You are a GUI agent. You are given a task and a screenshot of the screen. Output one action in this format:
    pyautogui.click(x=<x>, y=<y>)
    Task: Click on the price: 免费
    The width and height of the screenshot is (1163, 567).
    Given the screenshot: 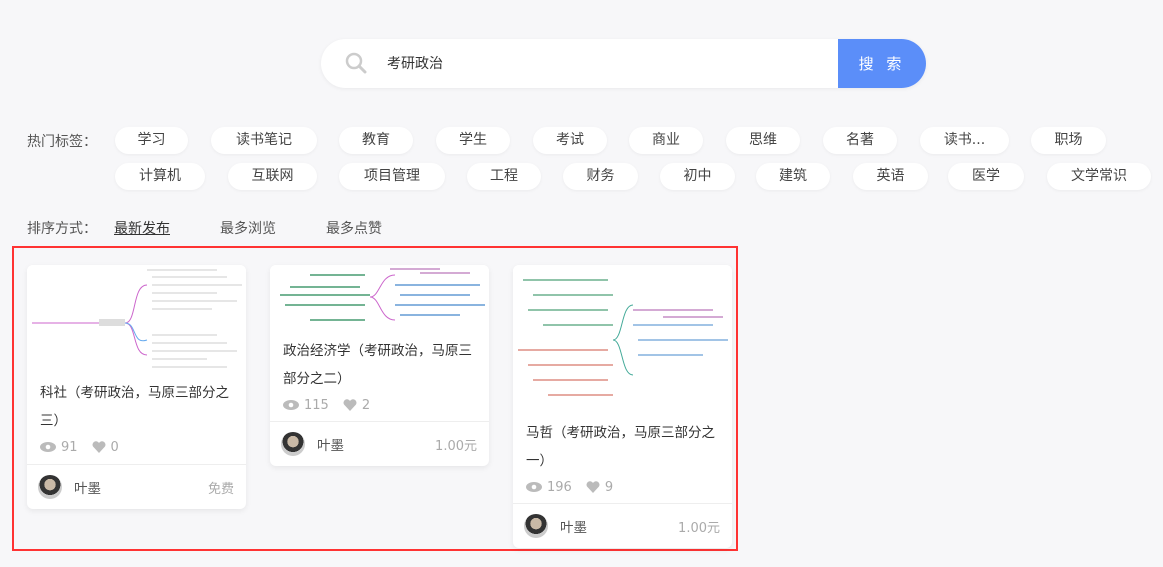 What is the action you would take?
    pyautogui.click(x=220, y=489)
    